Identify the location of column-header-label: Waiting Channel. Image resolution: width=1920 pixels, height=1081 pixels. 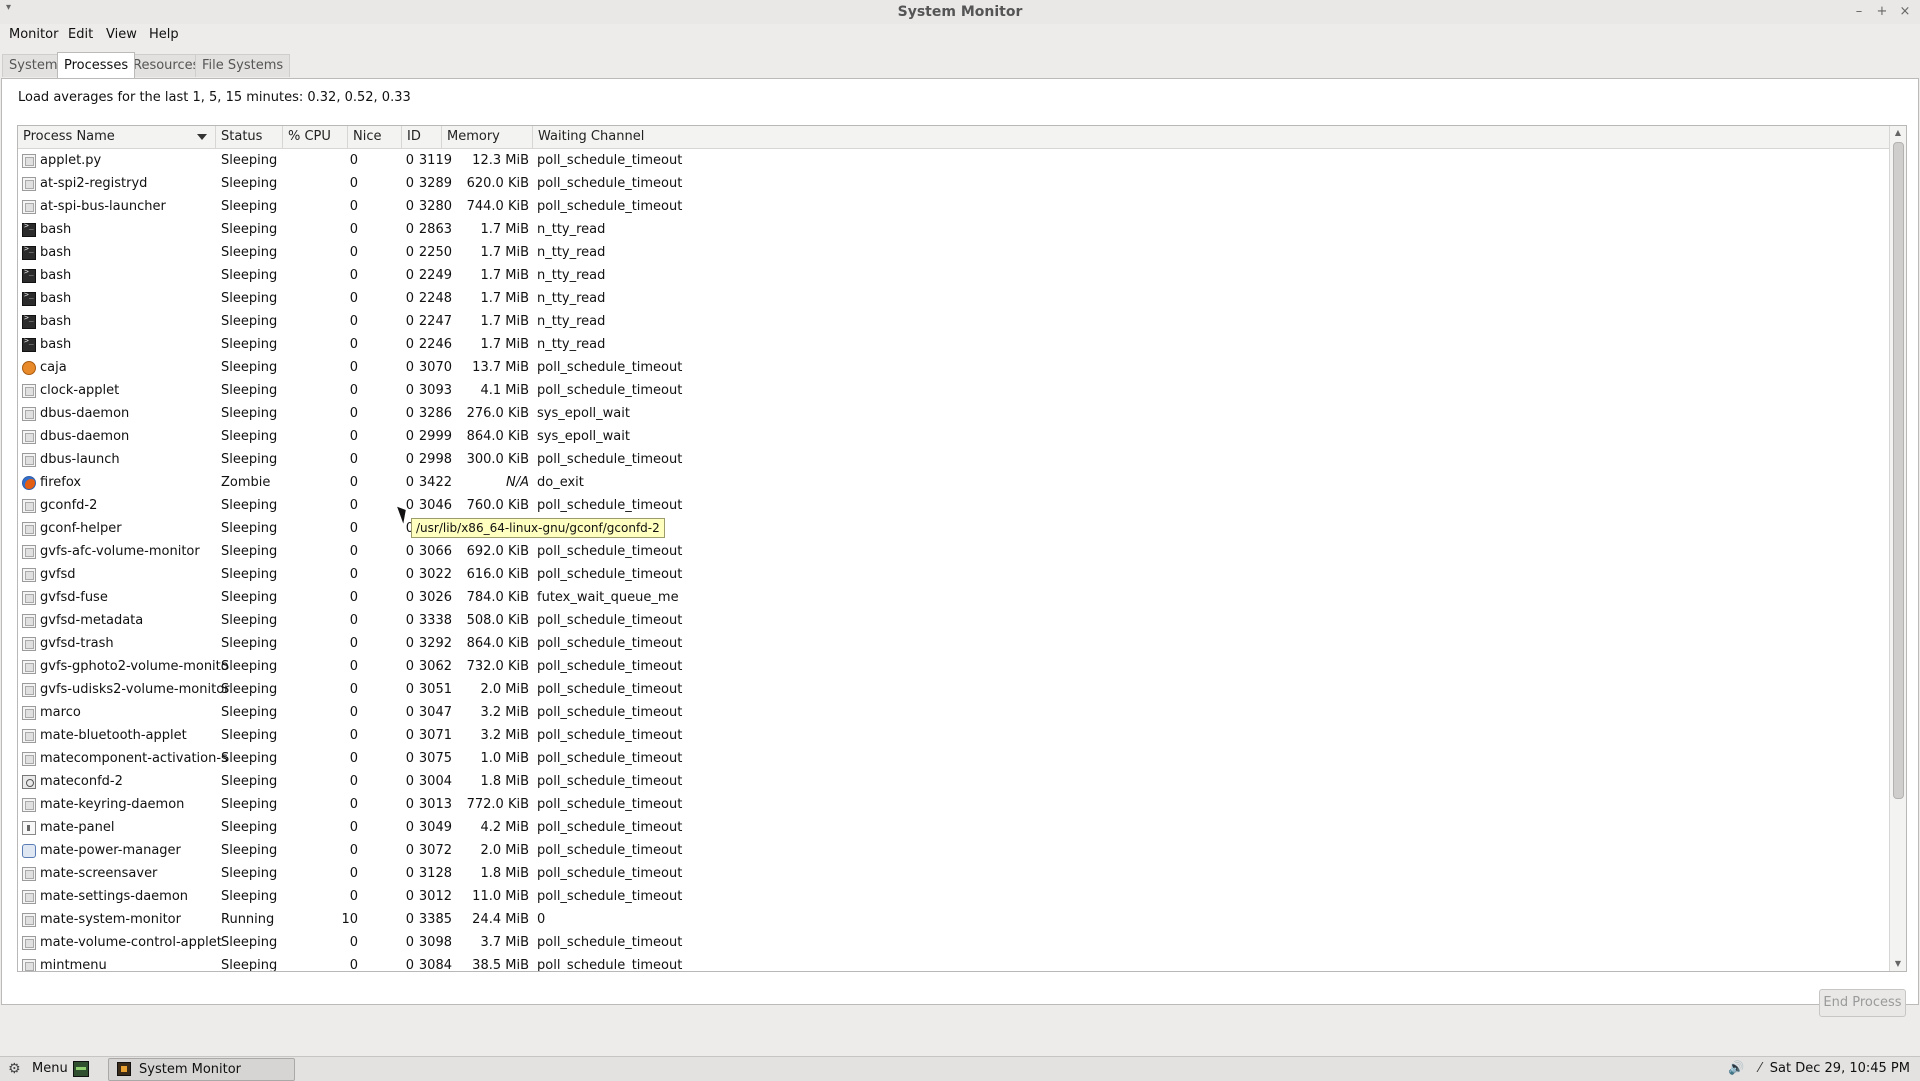
(591, 136).